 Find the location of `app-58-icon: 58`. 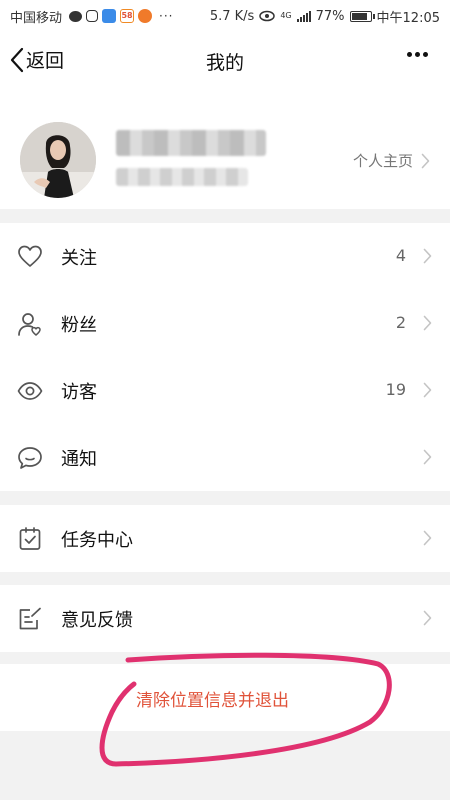

app-58-icon: 58 is located at coordinates (127, 16).